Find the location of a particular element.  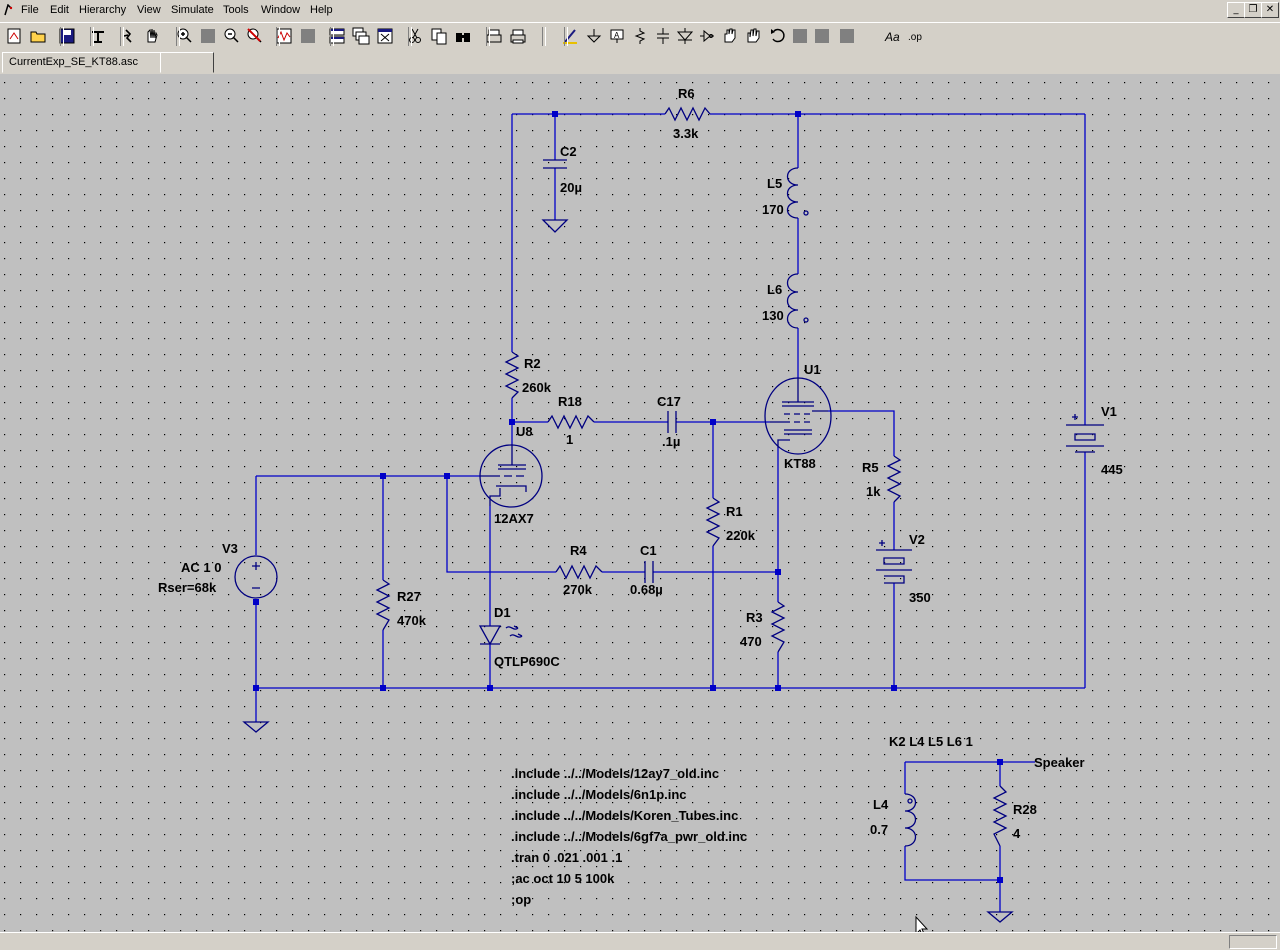

label-r18-value: 1 is located at coordinates (569, 439).